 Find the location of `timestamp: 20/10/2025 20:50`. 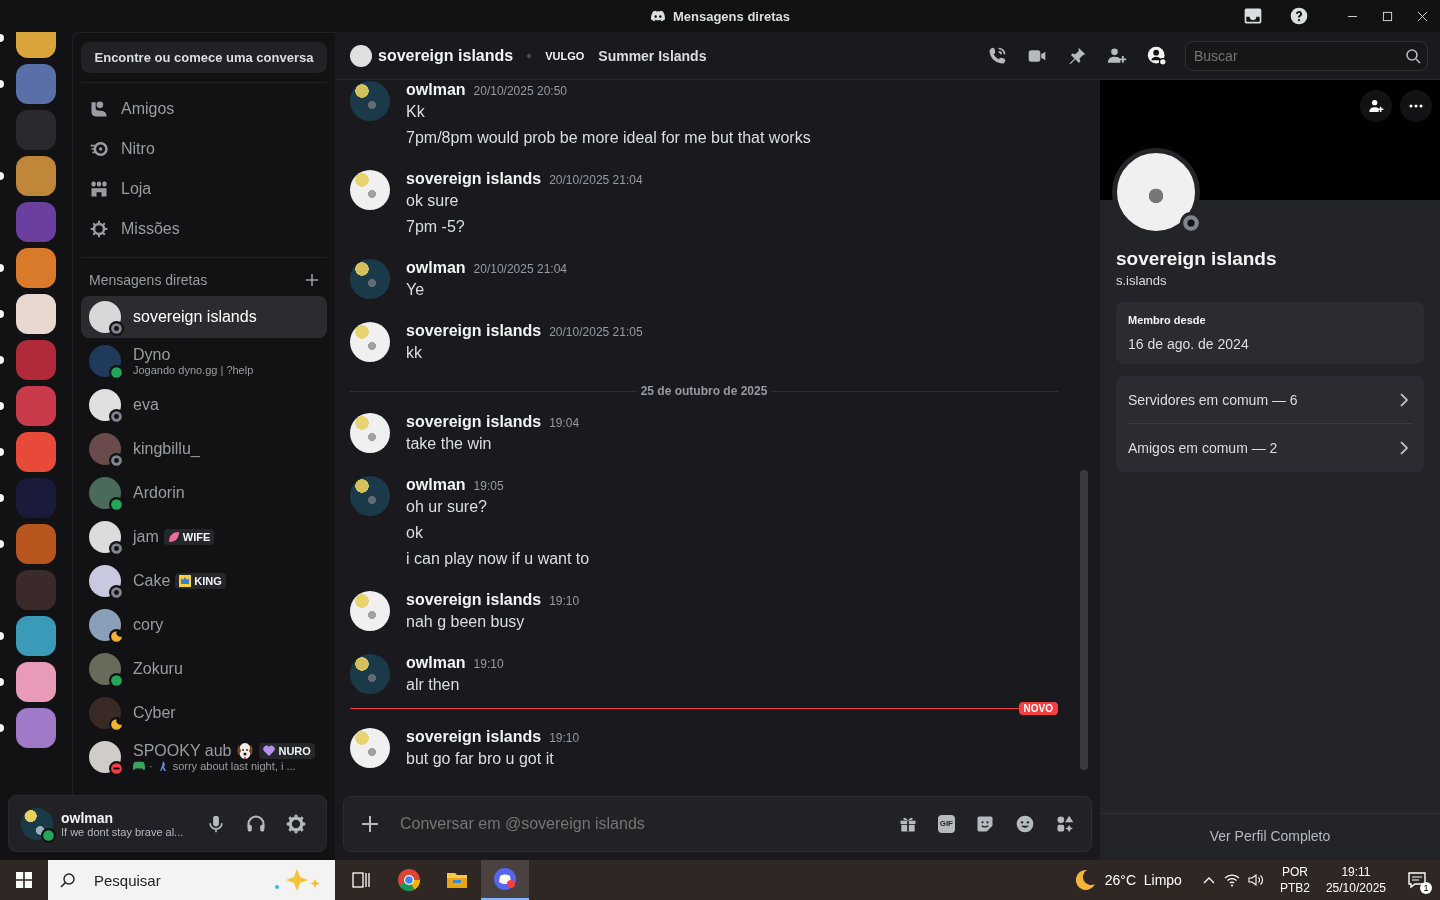

timestamp: 20/10/2025 20:50 is located at coordinates (520, 91).